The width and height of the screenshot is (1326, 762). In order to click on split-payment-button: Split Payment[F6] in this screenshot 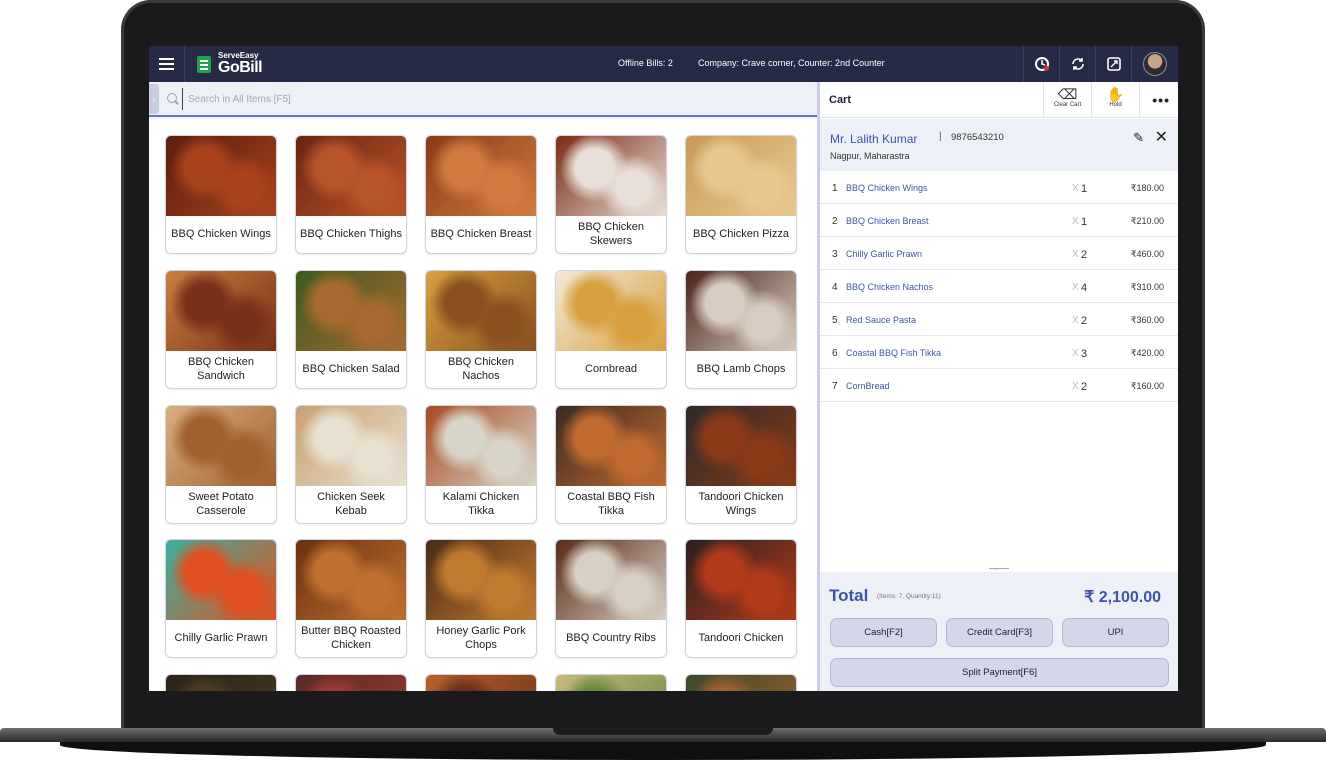, I will do `click(999, 672)`.